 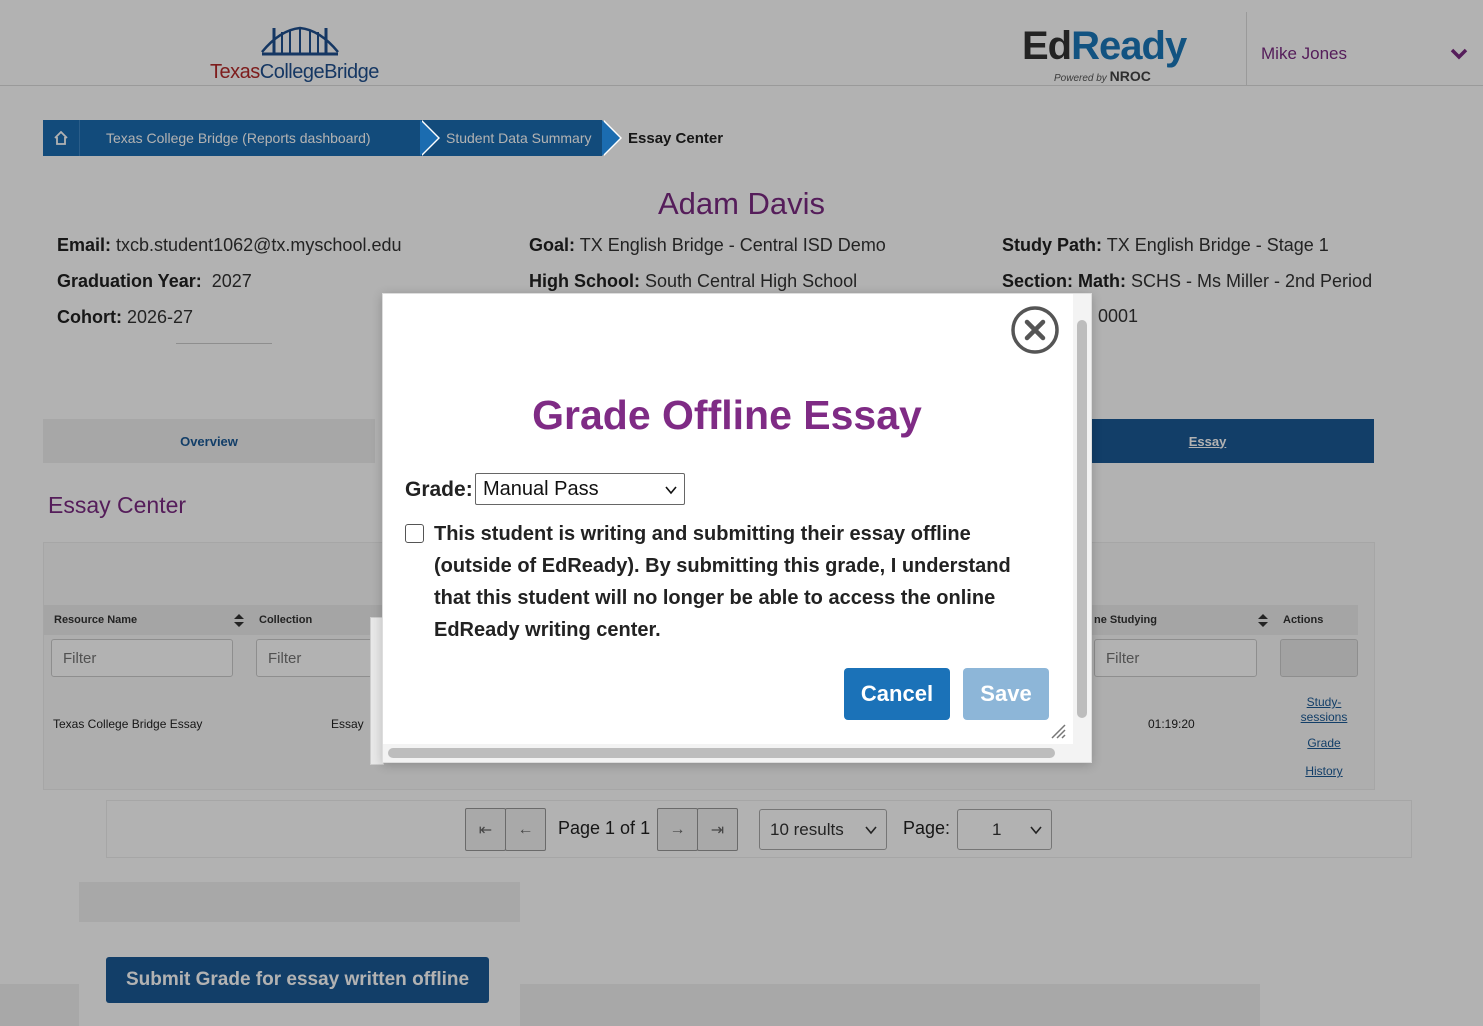 I want to click on horizontal-scrollbar-thumb, so click(x=721, y=753).